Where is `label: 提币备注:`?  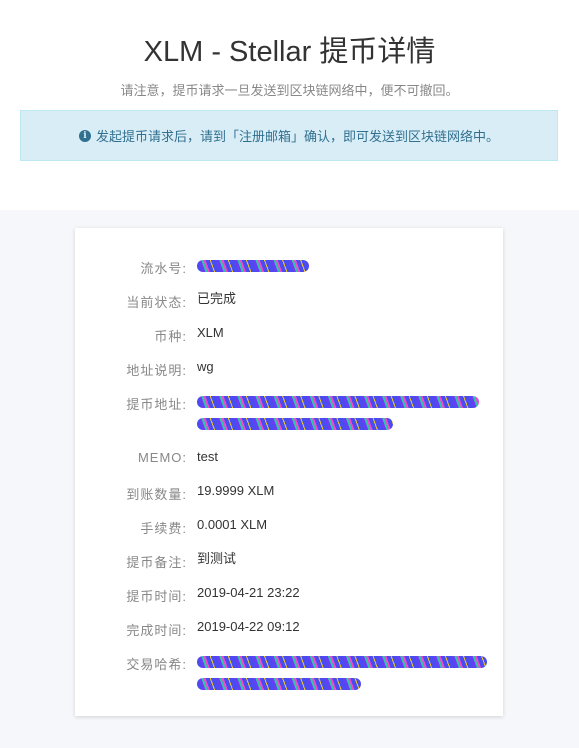
label: 提币备注: is located at coordinates (156, 562).